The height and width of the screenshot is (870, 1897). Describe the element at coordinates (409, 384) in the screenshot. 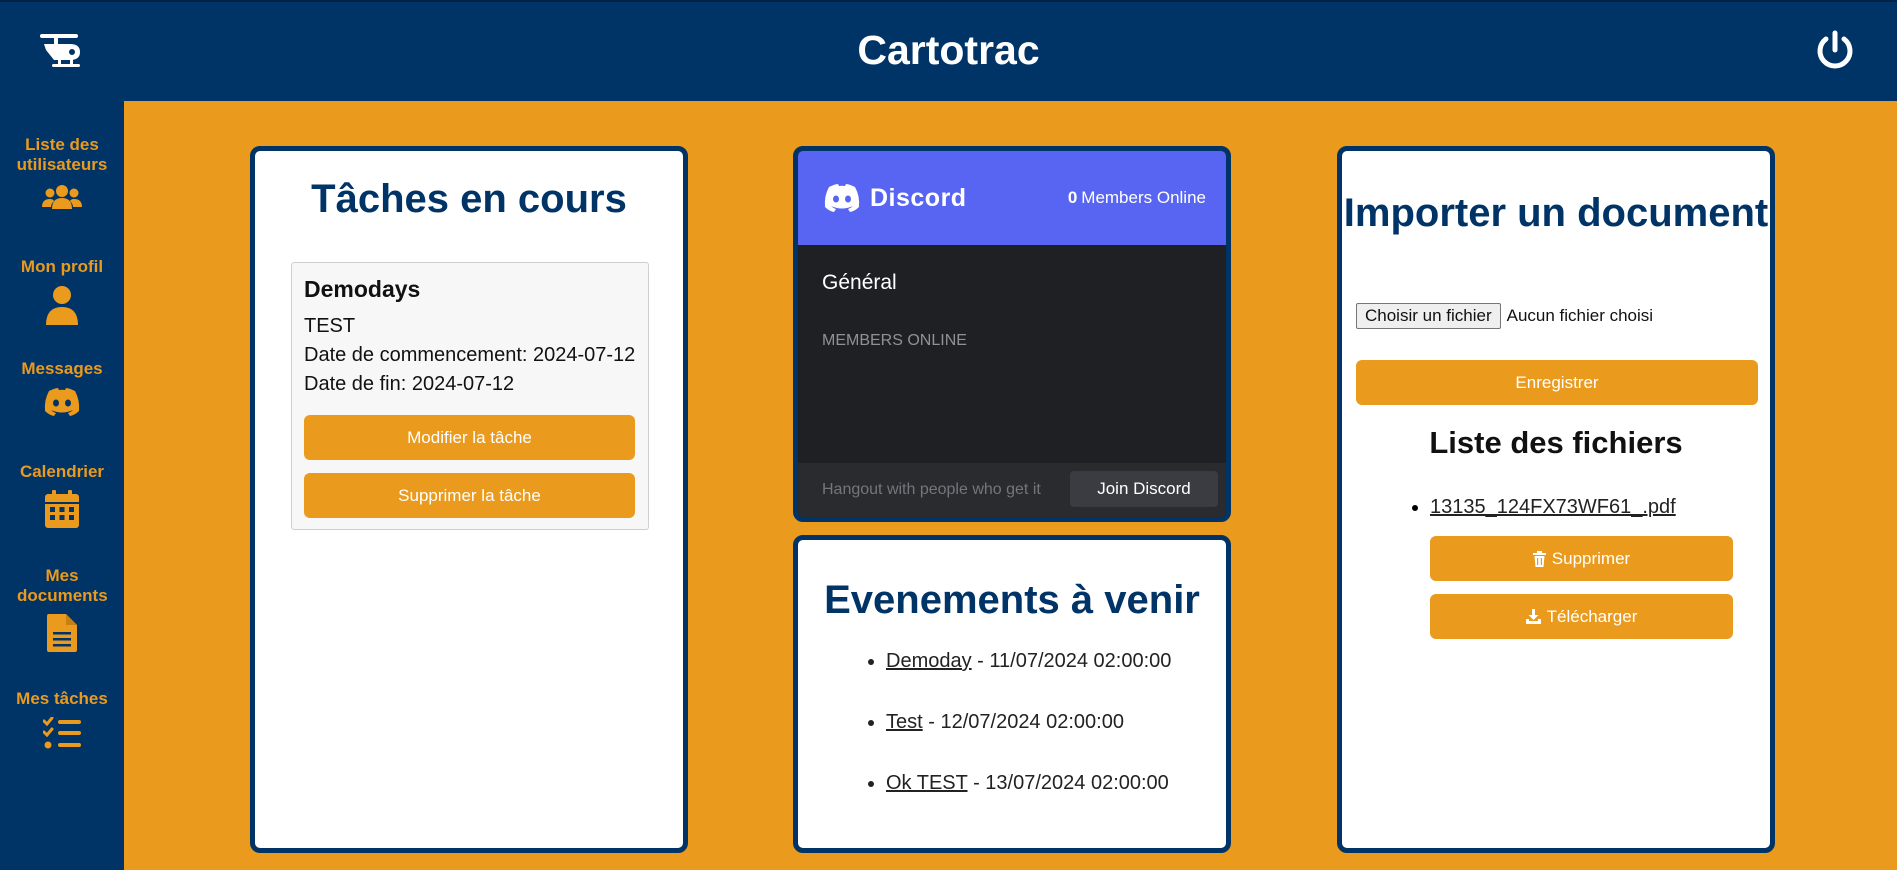

I see `task-end-date: Date de fin: 2024-07-12` at that location.